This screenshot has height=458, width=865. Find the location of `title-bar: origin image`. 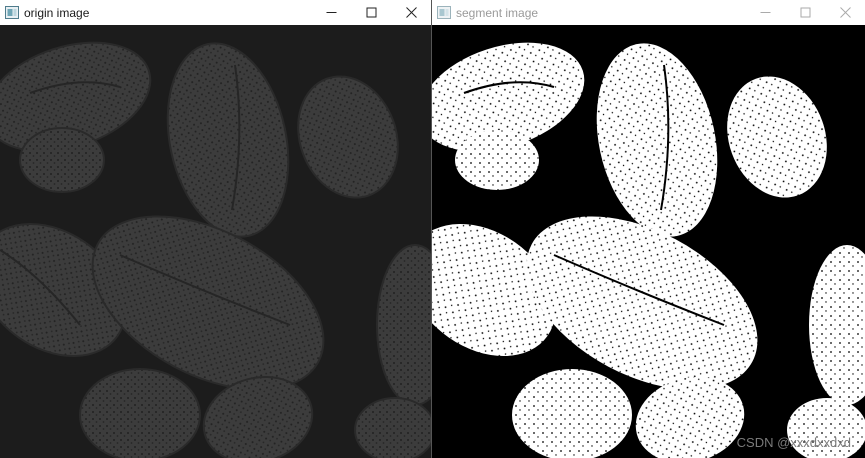

title-bar: origin image is located at coordinates (215, 12).